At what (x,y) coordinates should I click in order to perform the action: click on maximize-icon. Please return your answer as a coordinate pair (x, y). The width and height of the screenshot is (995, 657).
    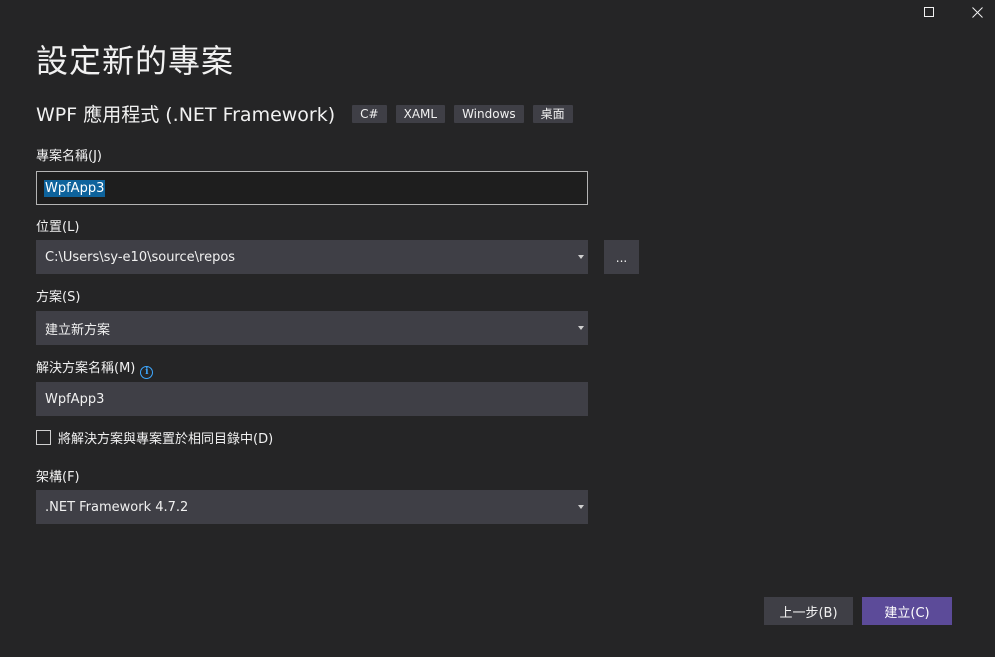
    Looking at the image, I should click on (929, 12).